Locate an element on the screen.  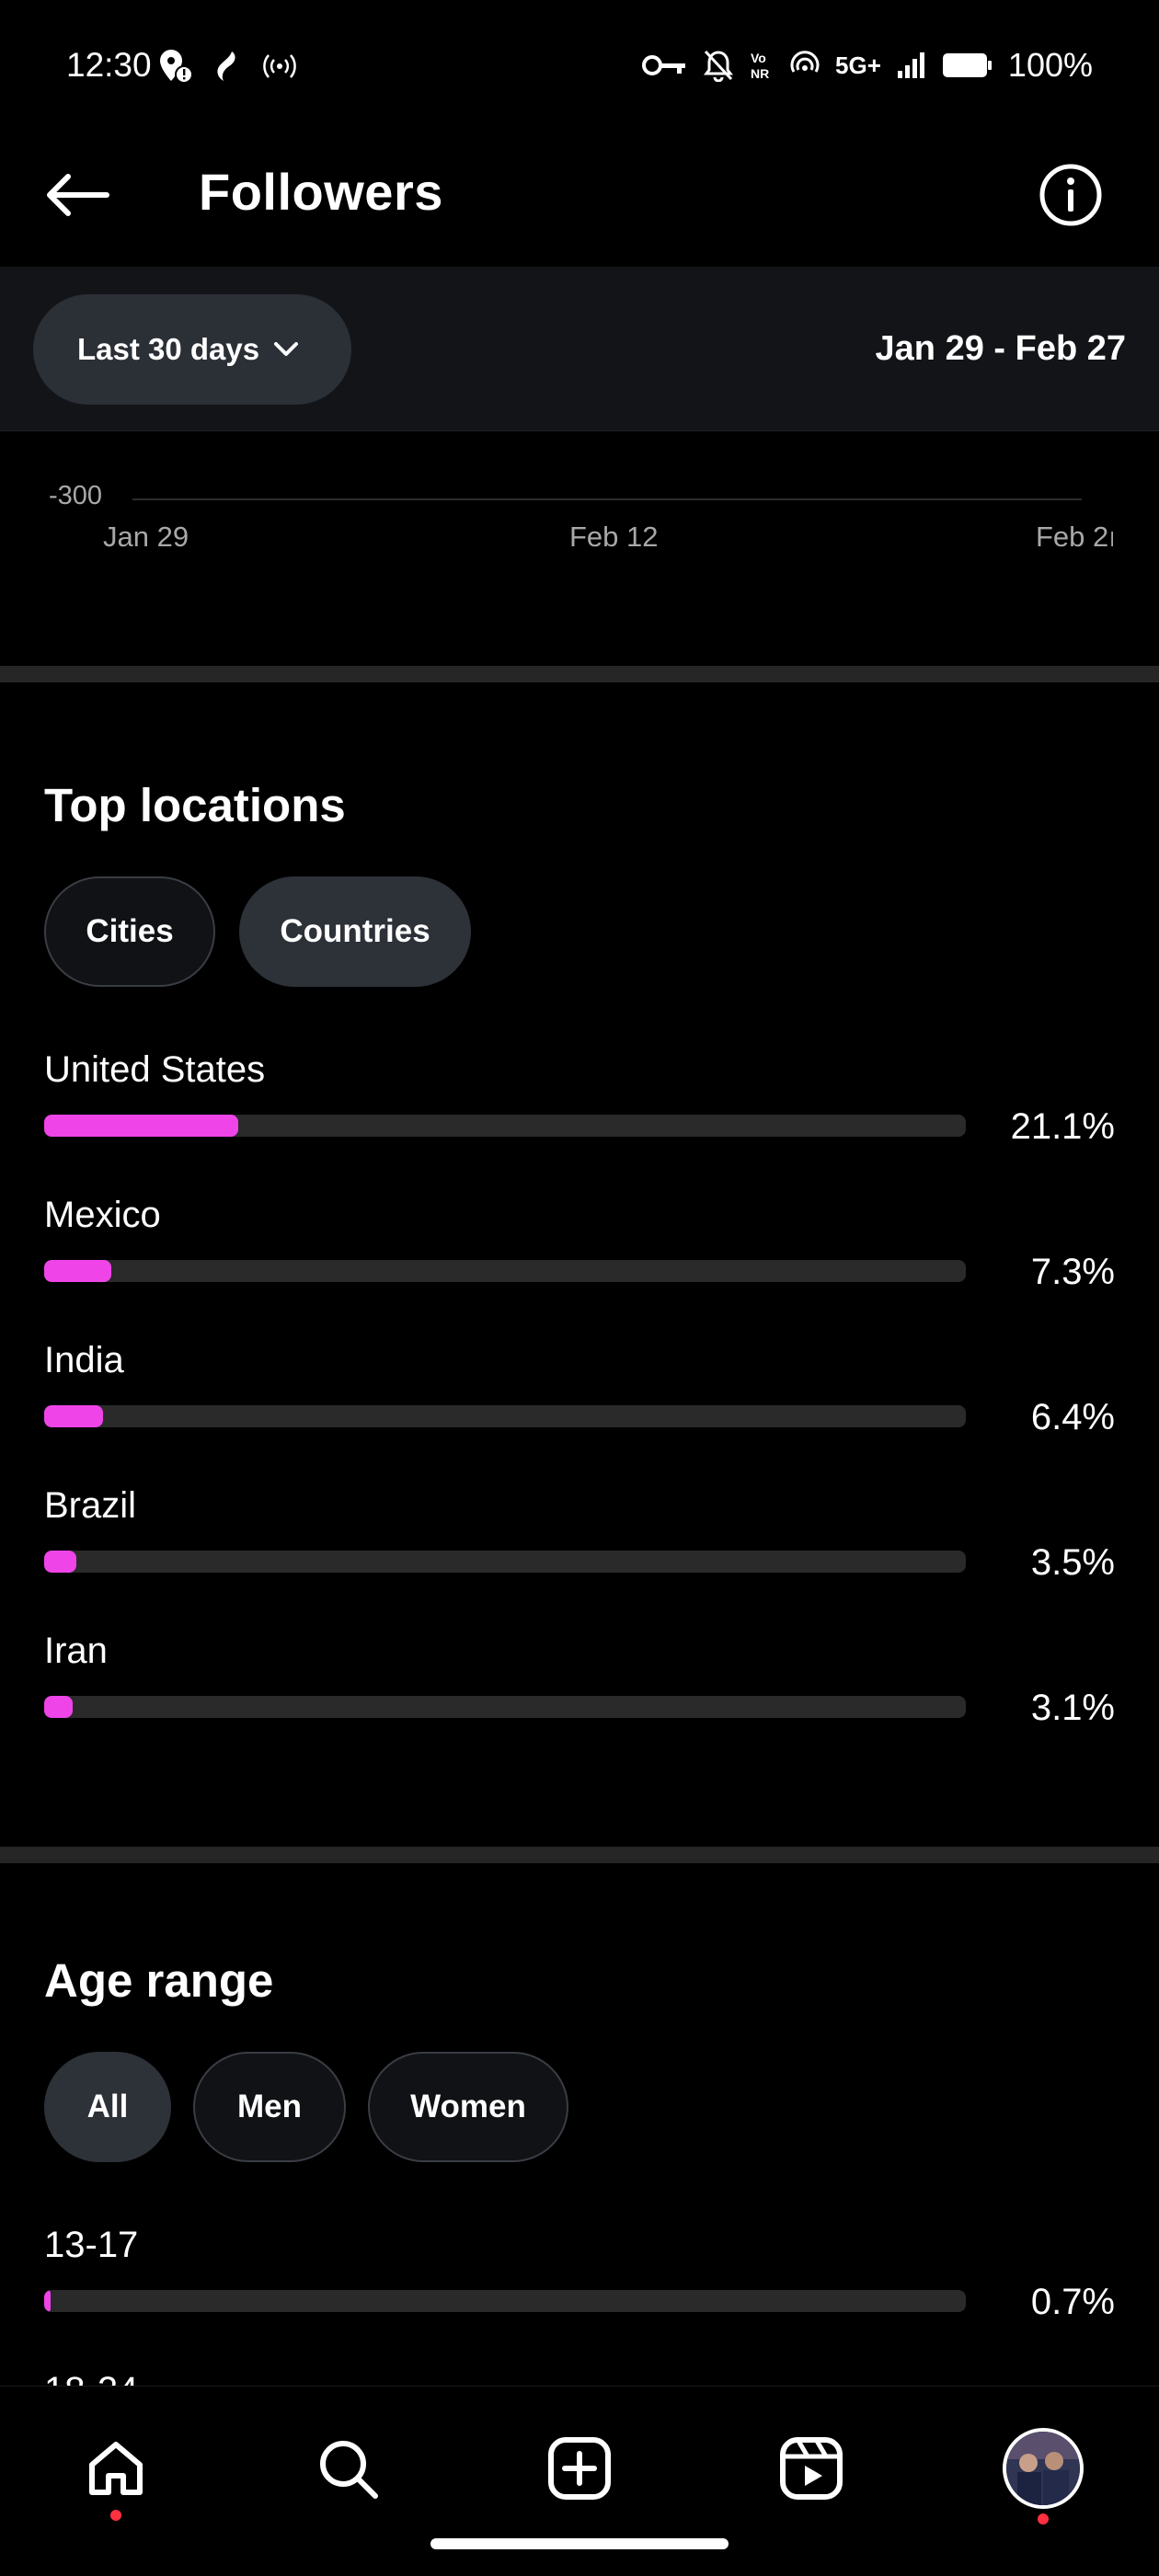
vpn-key-icon is located at coordinates (664, 65).